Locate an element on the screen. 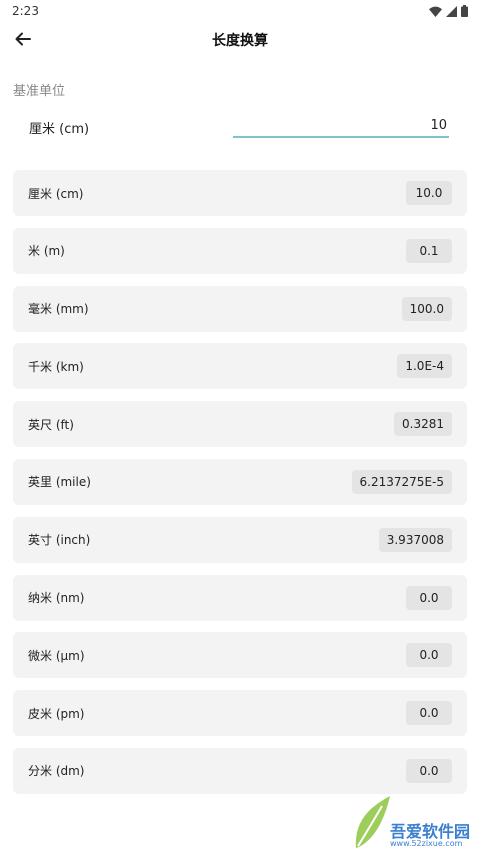 The height and width of the screenshot is (853, 480). result-card-dm: 分米 (dm) 0.0 is located at coordinates (240, 770).